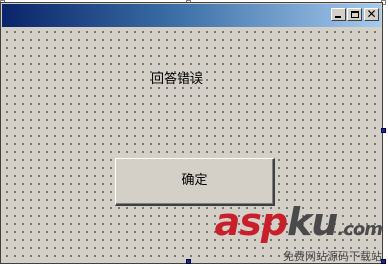 This screenshot has width=388, height=266. Describe the element at coordinates (195, 182) in the screenshot. I see `ok-button: 确定` at that location.